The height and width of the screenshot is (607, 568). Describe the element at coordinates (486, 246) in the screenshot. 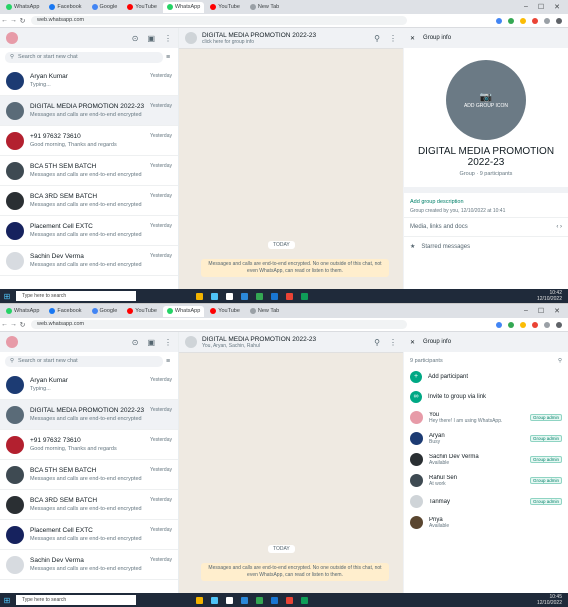

I see `starred-messages-row: ★ Starred messages` at that location.